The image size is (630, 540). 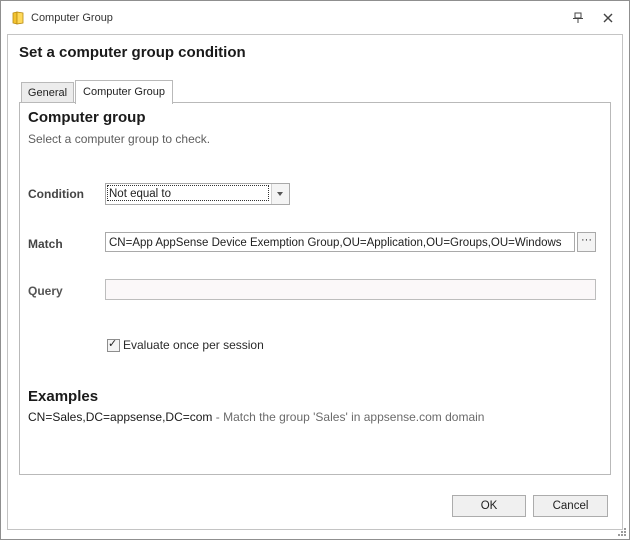 What do you see at coordinates (47, 93) in the screenshot?
I see `tab-general: General` at bounding box center [47, 93].